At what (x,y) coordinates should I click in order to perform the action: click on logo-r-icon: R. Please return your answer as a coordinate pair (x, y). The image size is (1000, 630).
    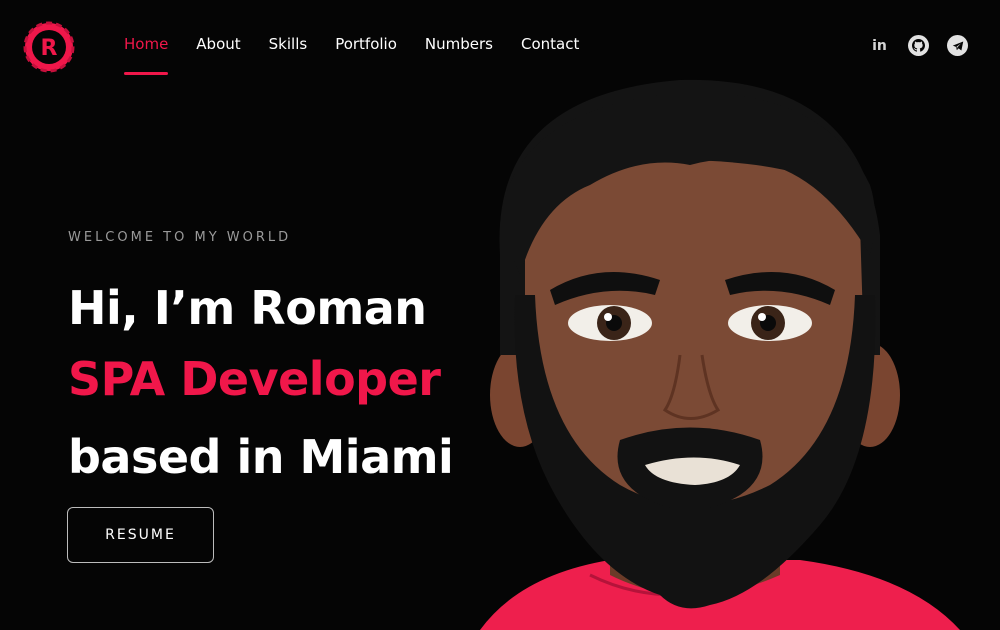
    Looking at the image, I should click on (49, 47).